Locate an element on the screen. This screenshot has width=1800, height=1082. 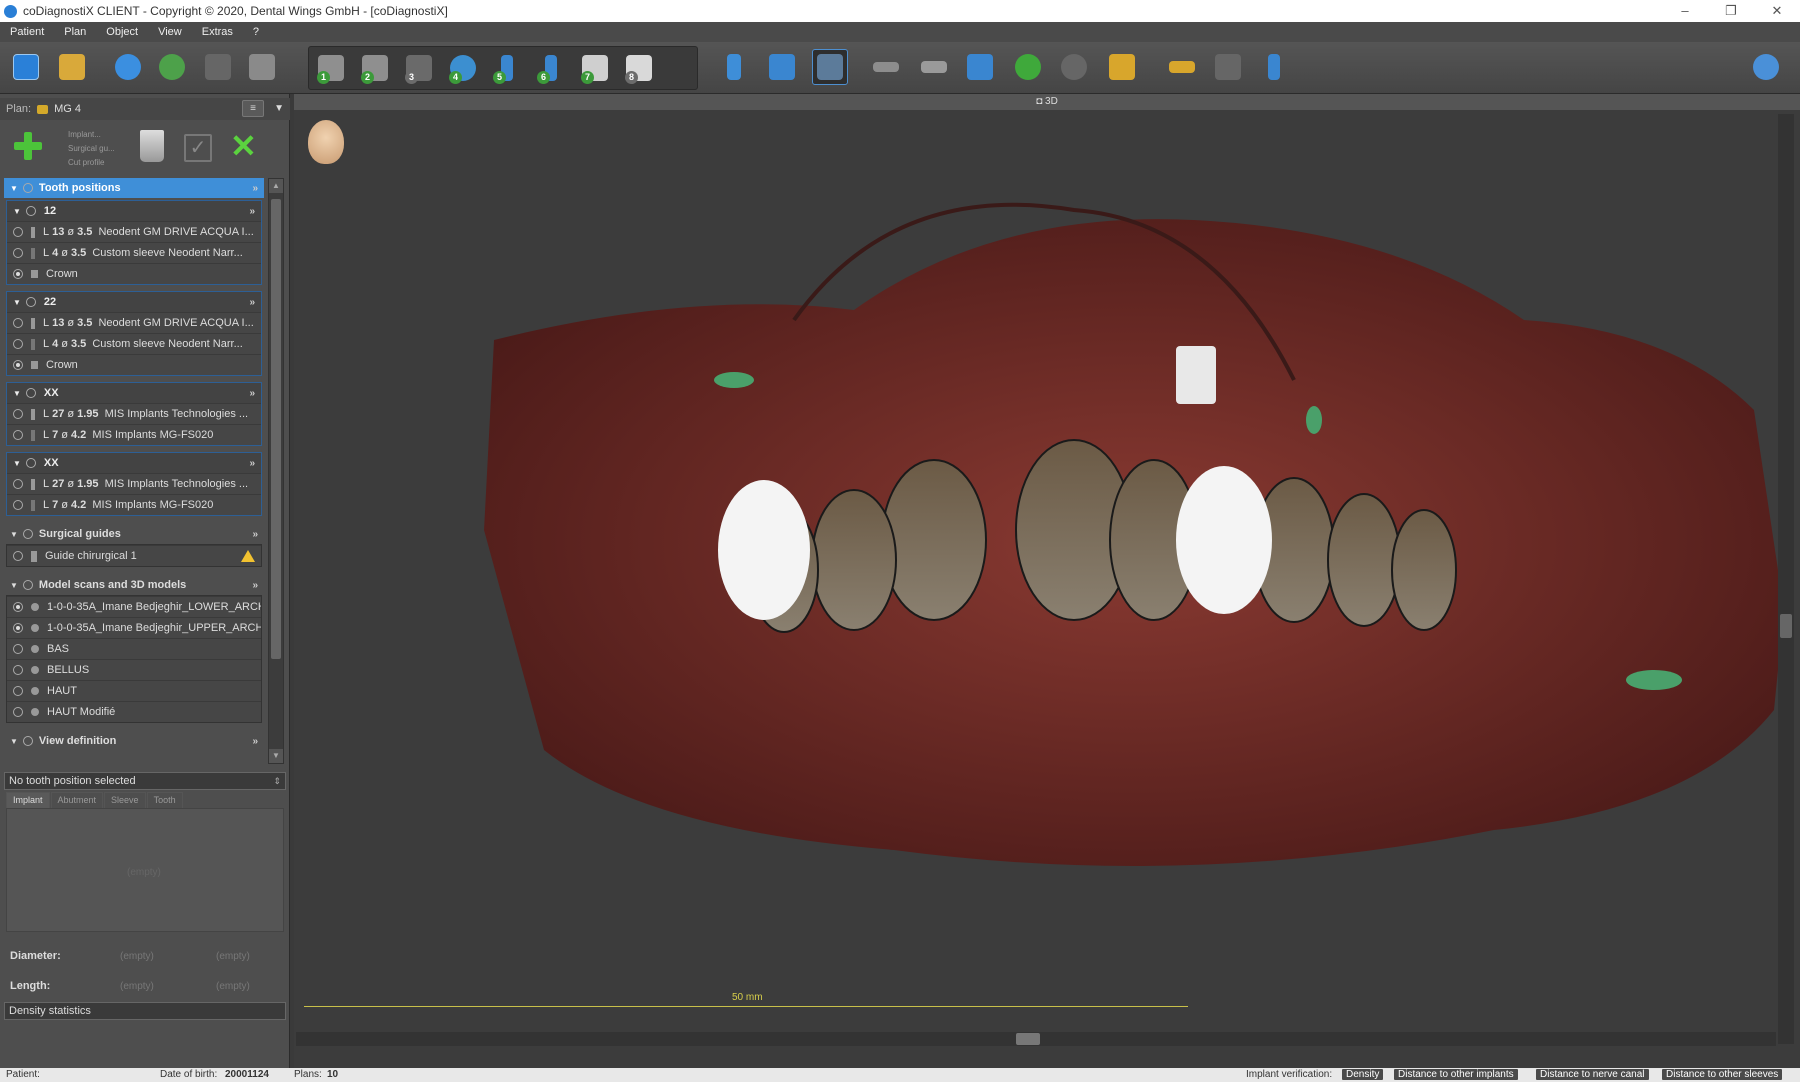
osteotomy-button is located at coordinates (1228, 67).